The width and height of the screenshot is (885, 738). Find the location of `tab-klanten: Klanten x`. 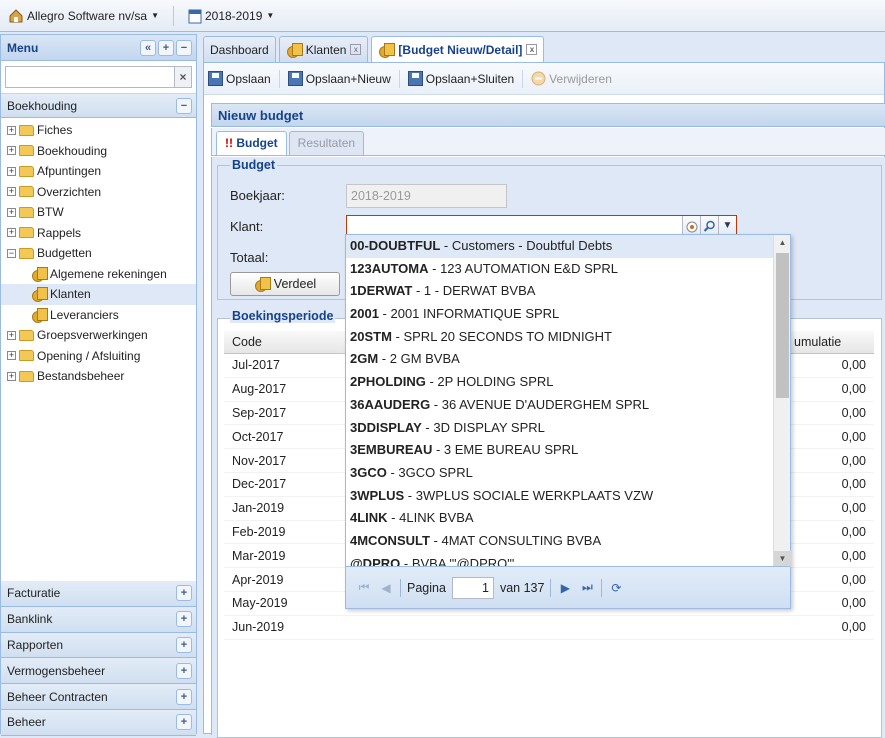

tab-klanten: Klanten x is located at coordinates (323, 49).